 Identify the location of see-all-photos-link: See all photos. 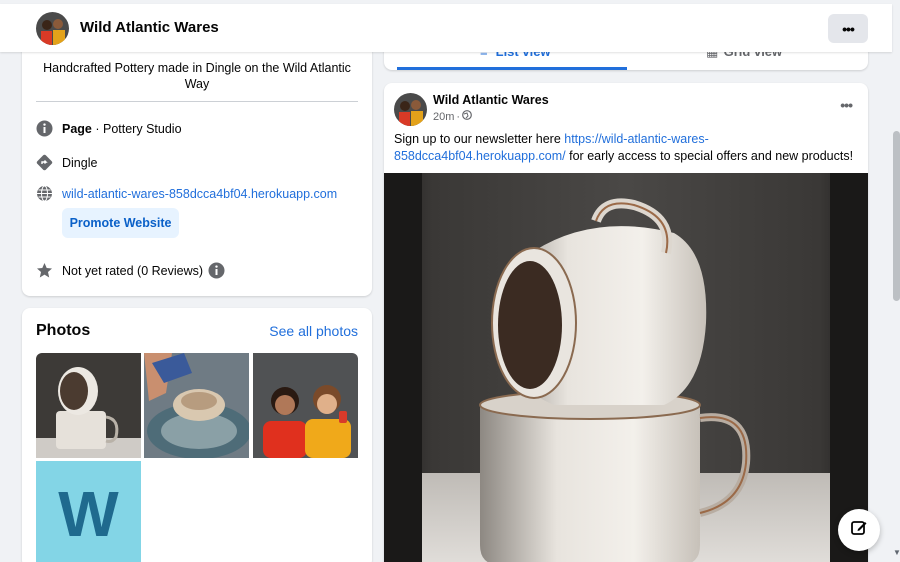
(313, 331).